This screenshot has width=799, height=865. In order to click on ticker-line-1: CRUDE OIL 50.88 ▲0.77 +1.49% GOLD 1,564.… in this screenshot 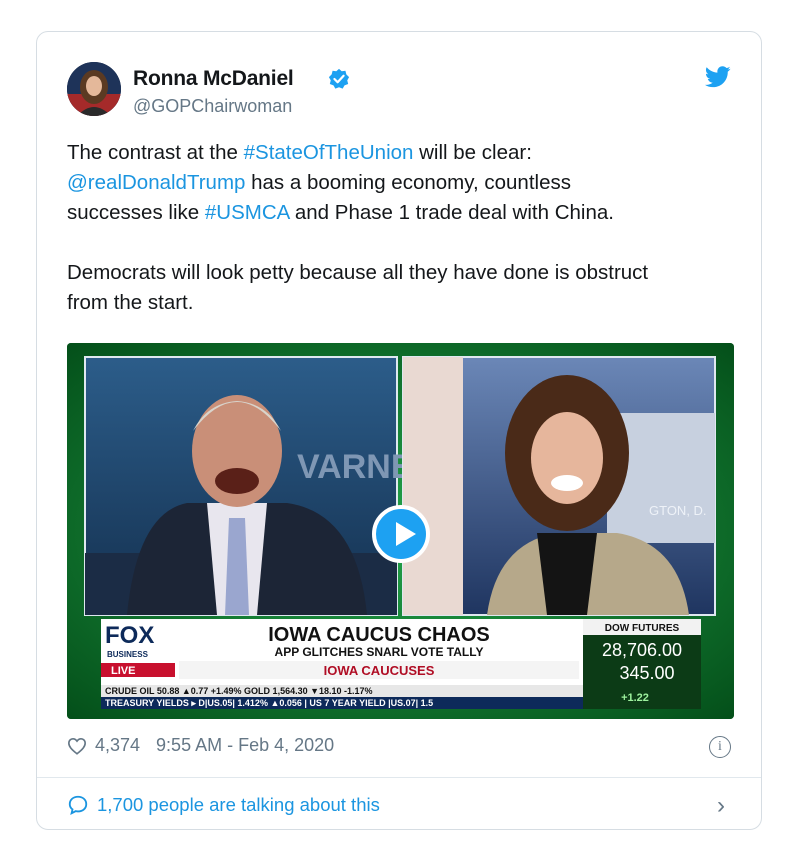, I will do `click(239, 691)`.